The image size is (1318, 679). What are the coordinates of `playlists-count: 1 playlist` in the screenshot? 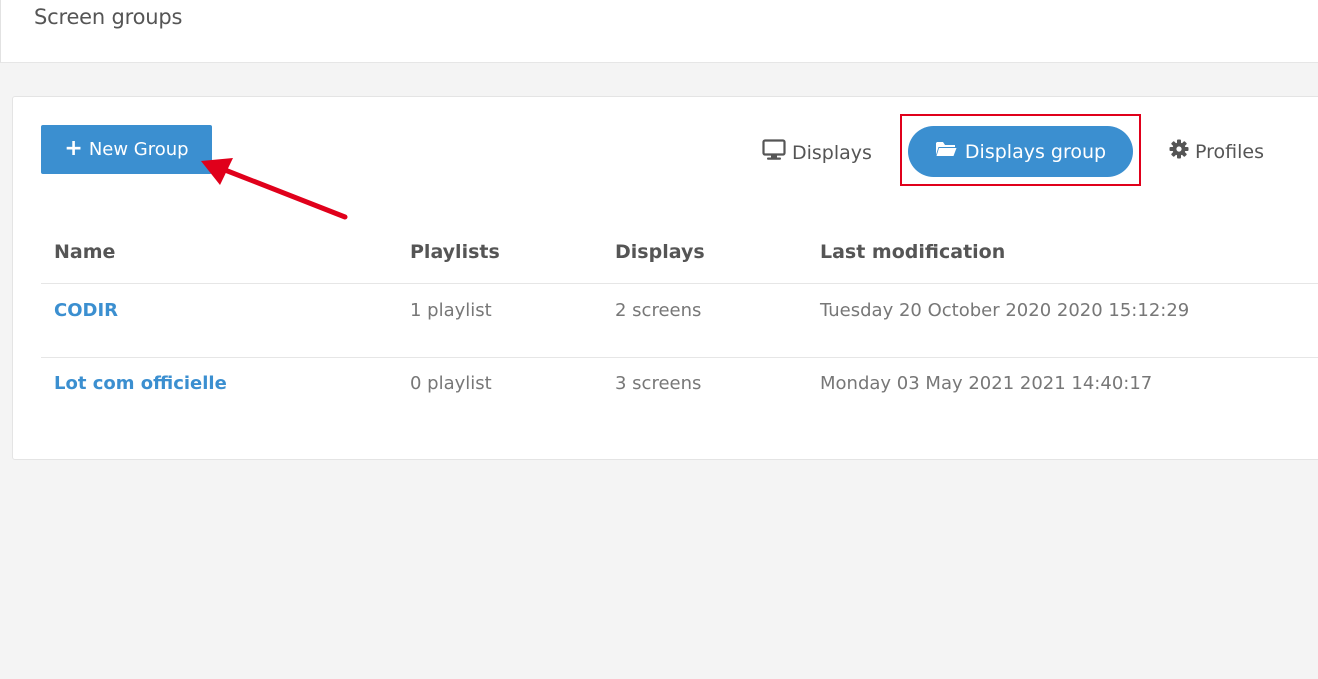 It's located at (451, 310).